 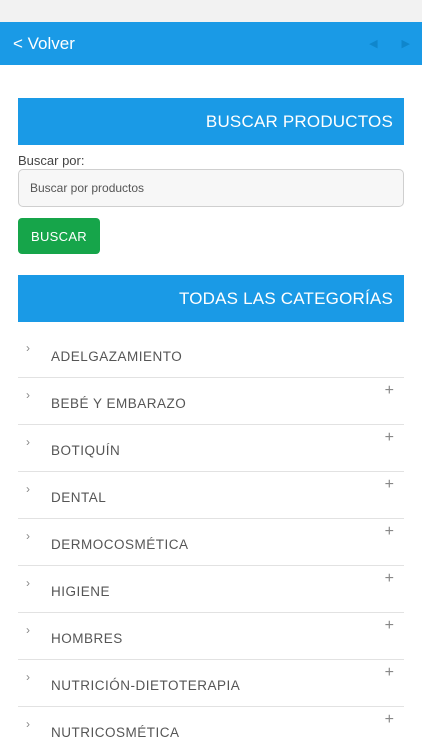 What do you see at coordinates (373, 43) in the screenshot?
I see `prev-arrow-icon: ◀` at bounding box center [373, 43].